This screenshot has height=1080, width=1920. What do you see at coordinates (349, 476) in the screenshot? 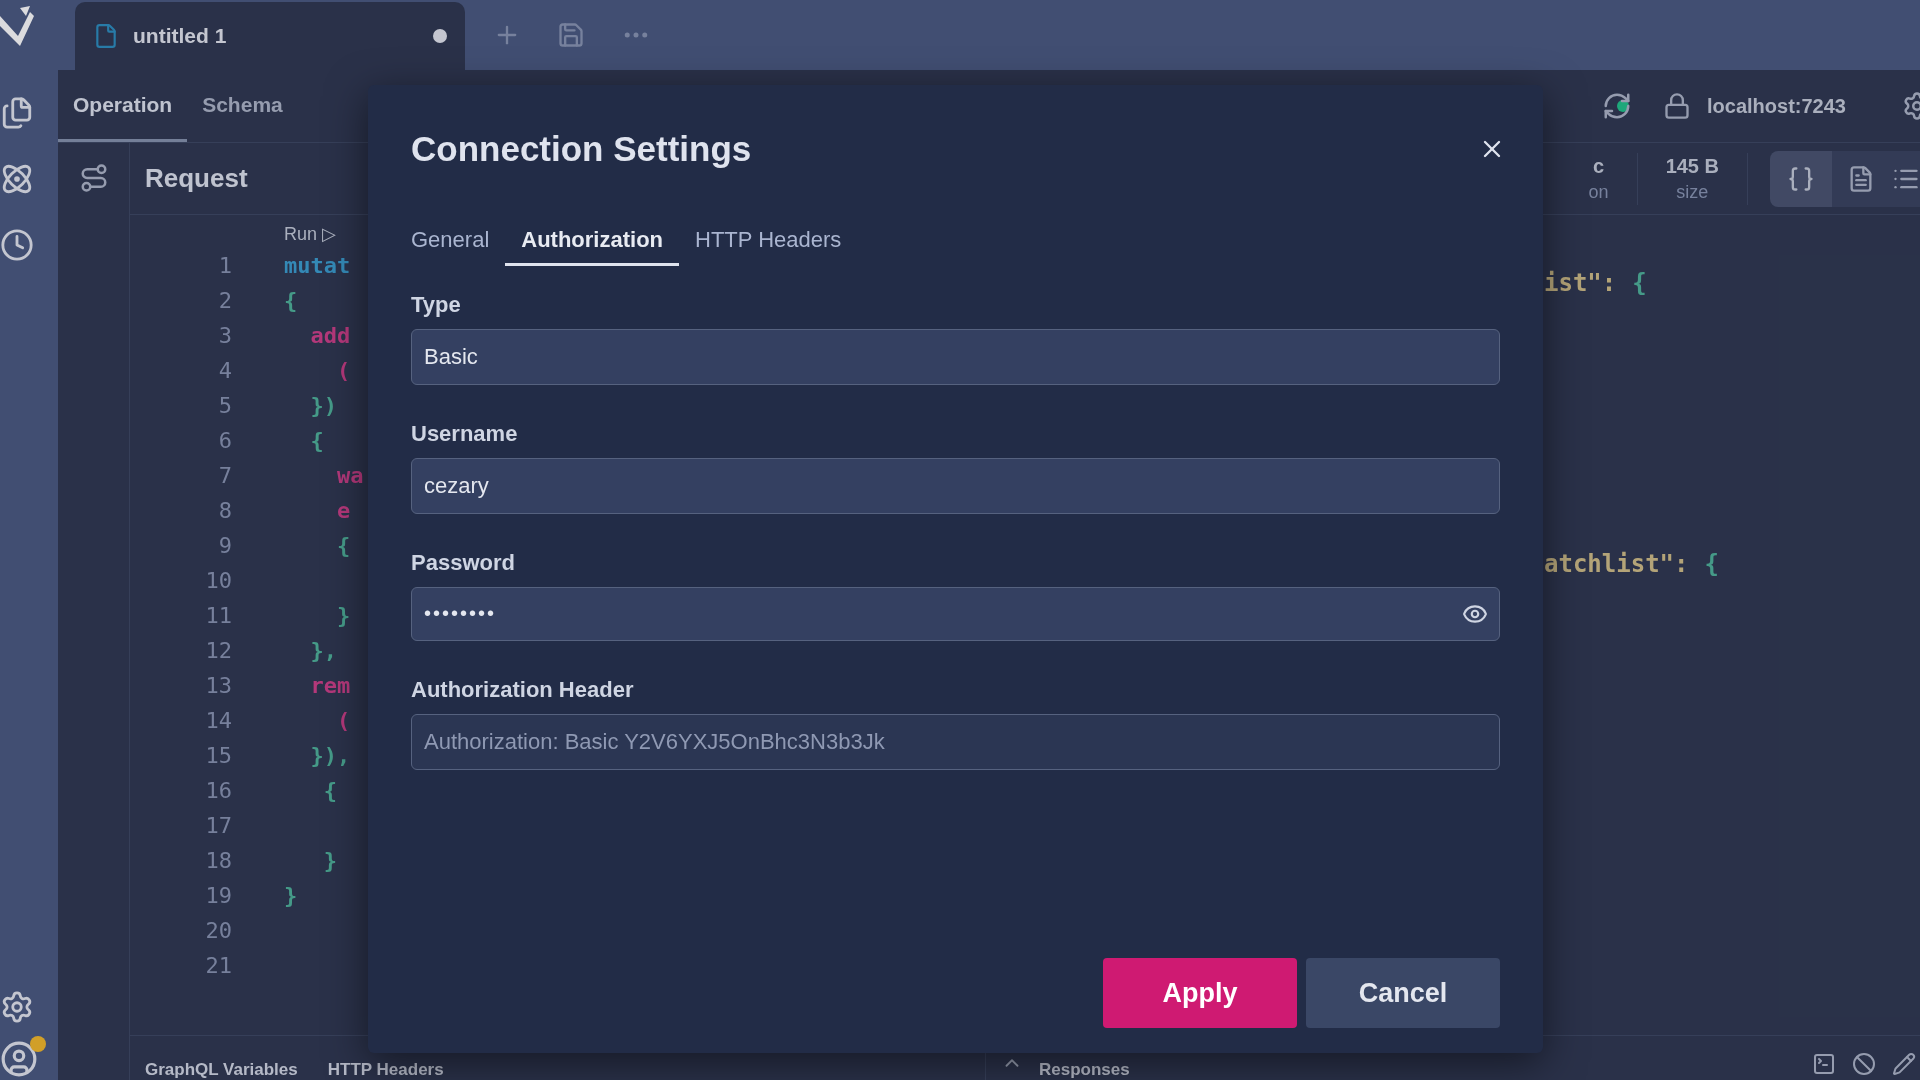
I see `code-text: wa` at bounding box center [349, 476].